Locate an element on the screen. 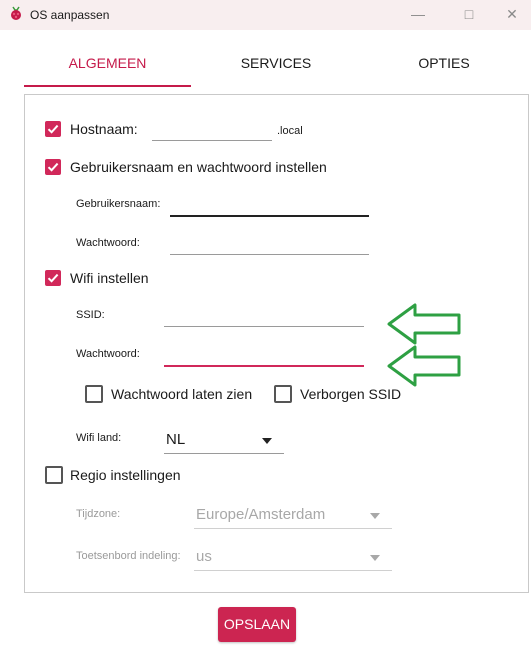  region-label: Regio instellingen is located at coordinates (125, 475).